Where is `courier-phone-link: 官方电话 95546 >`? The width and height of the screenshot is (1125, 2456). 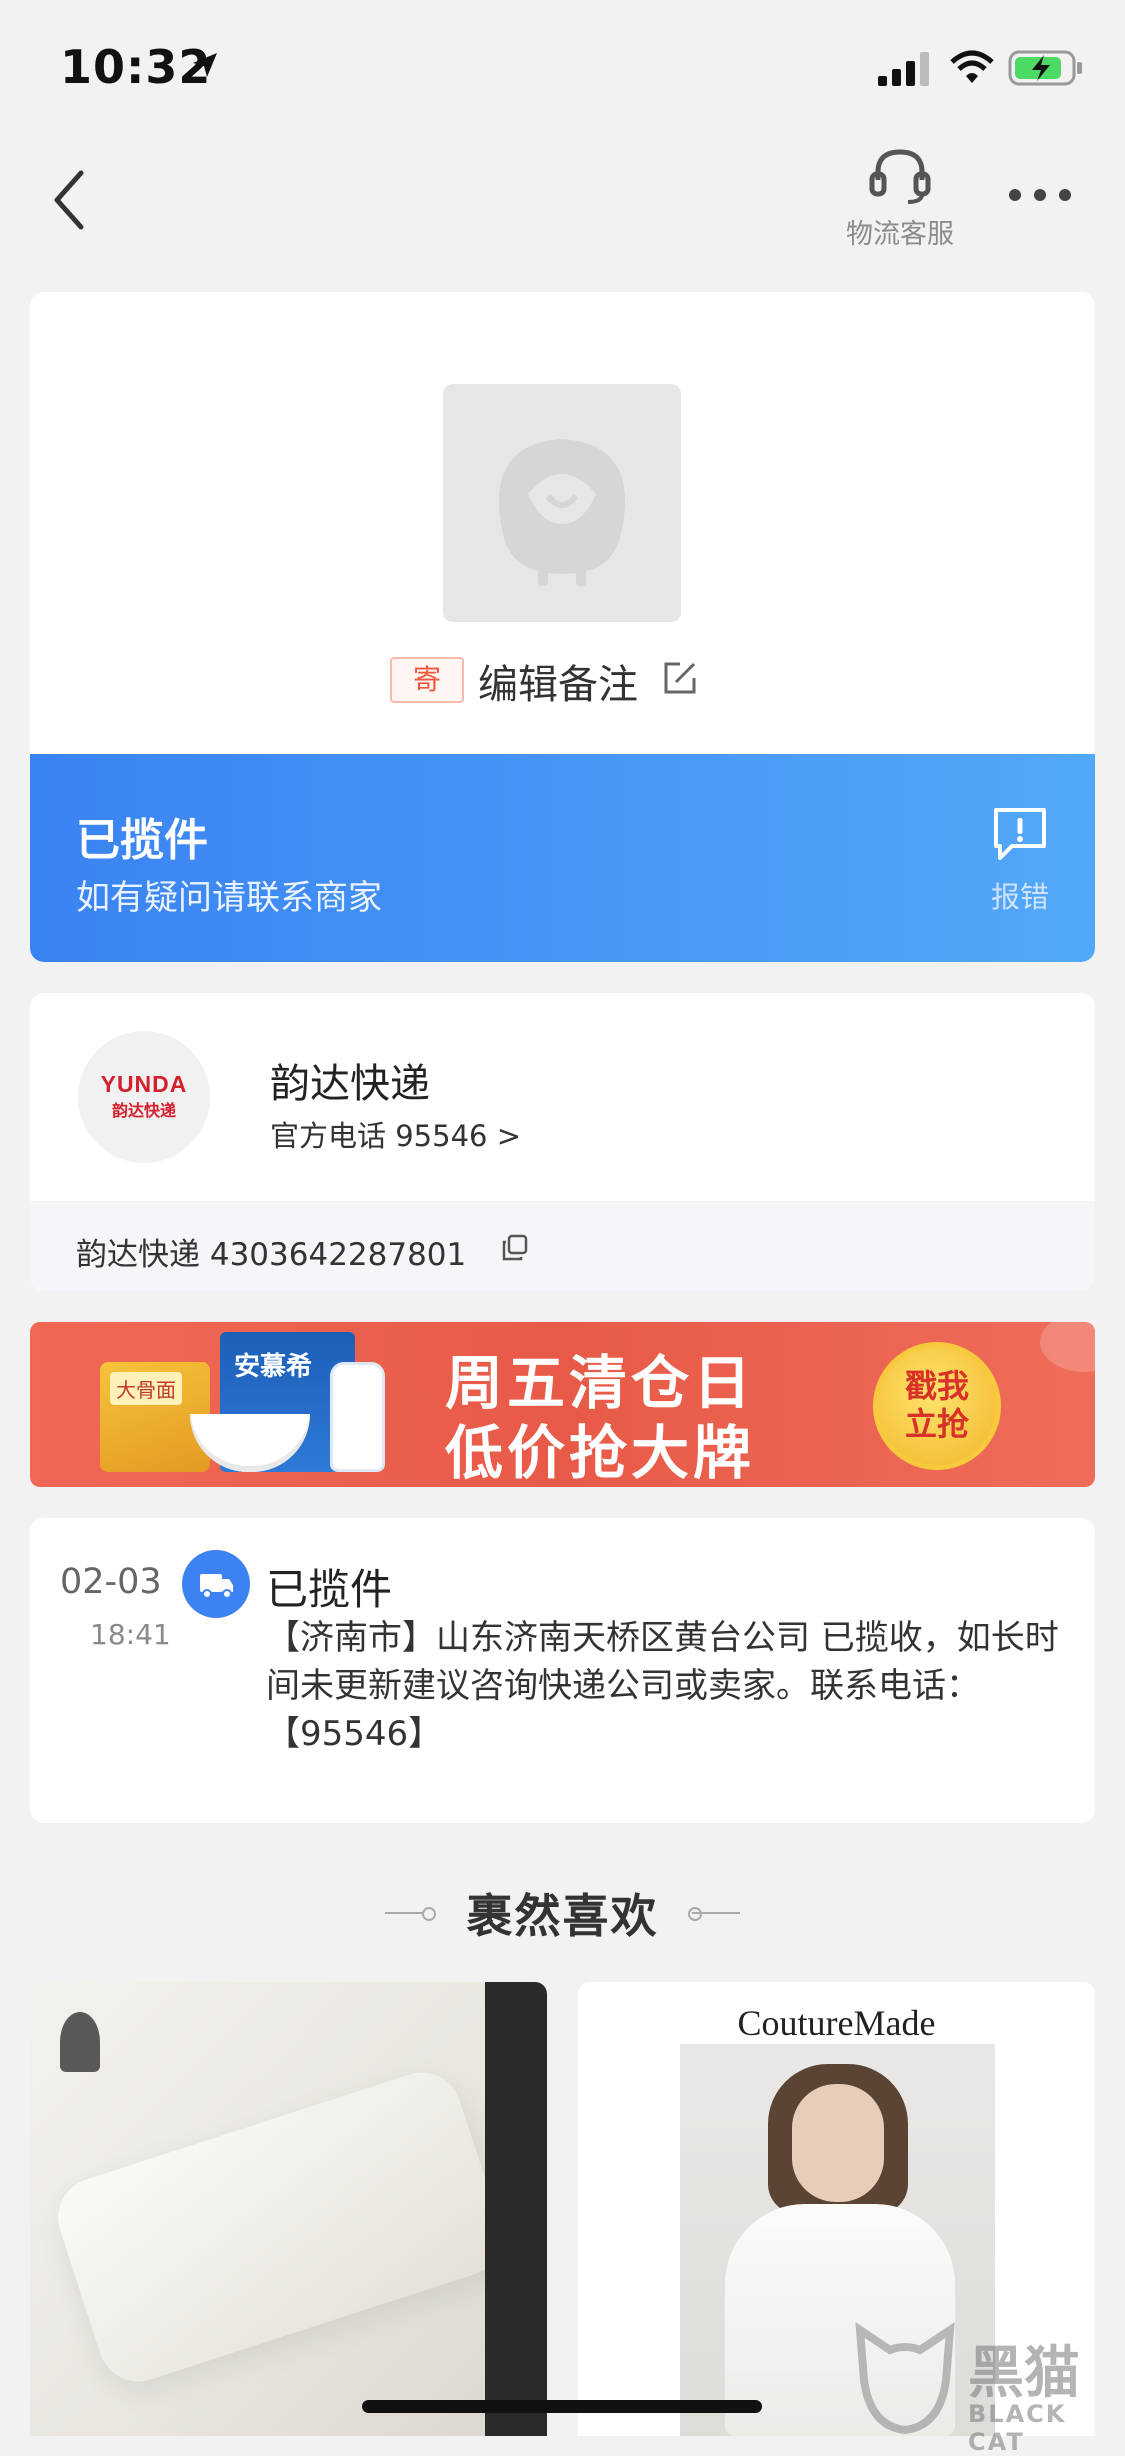 courier-phone-link: 官方电话 95546 > is located at coordinates (395, 1134).